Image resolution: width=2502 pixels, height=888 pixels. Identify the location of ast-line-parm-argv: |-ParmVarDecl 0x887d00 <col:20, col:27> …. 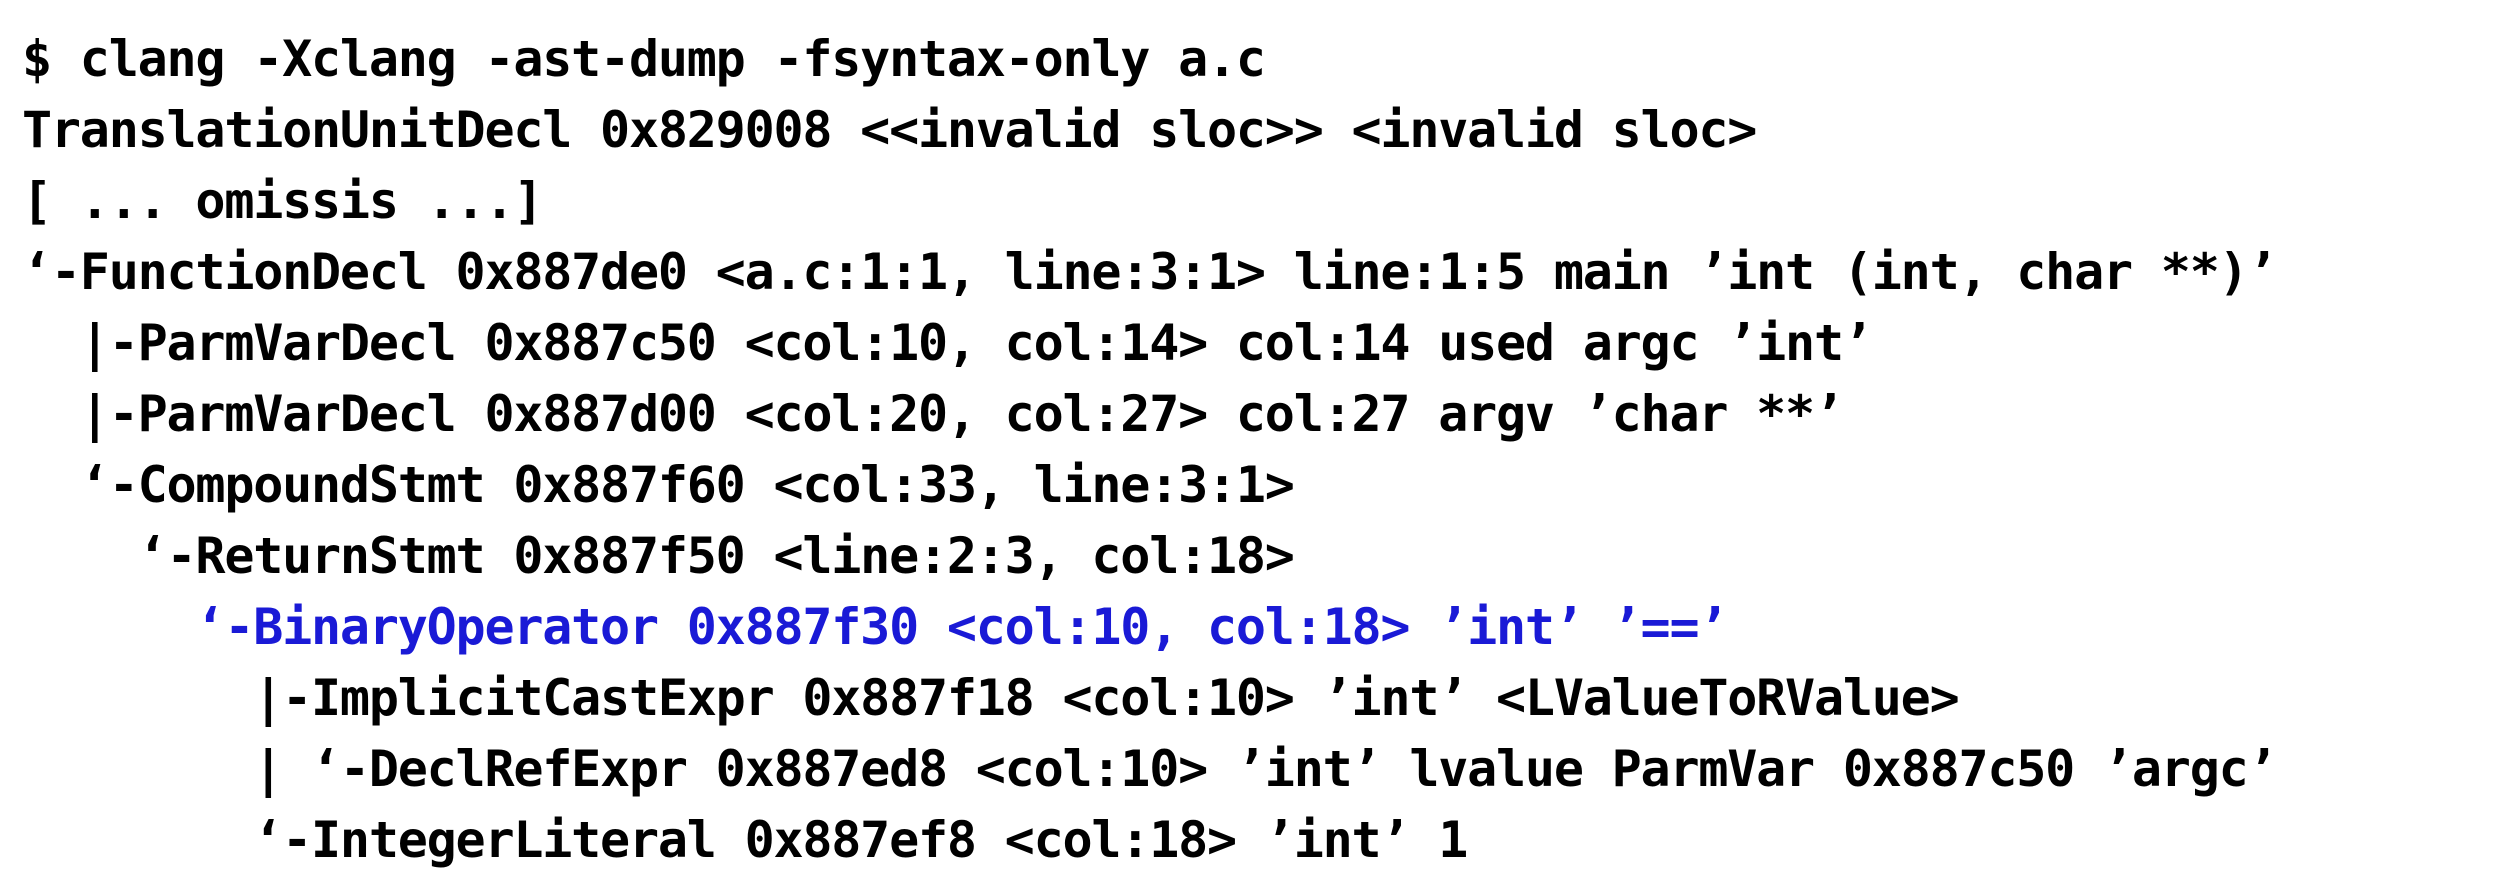
(933, 414).